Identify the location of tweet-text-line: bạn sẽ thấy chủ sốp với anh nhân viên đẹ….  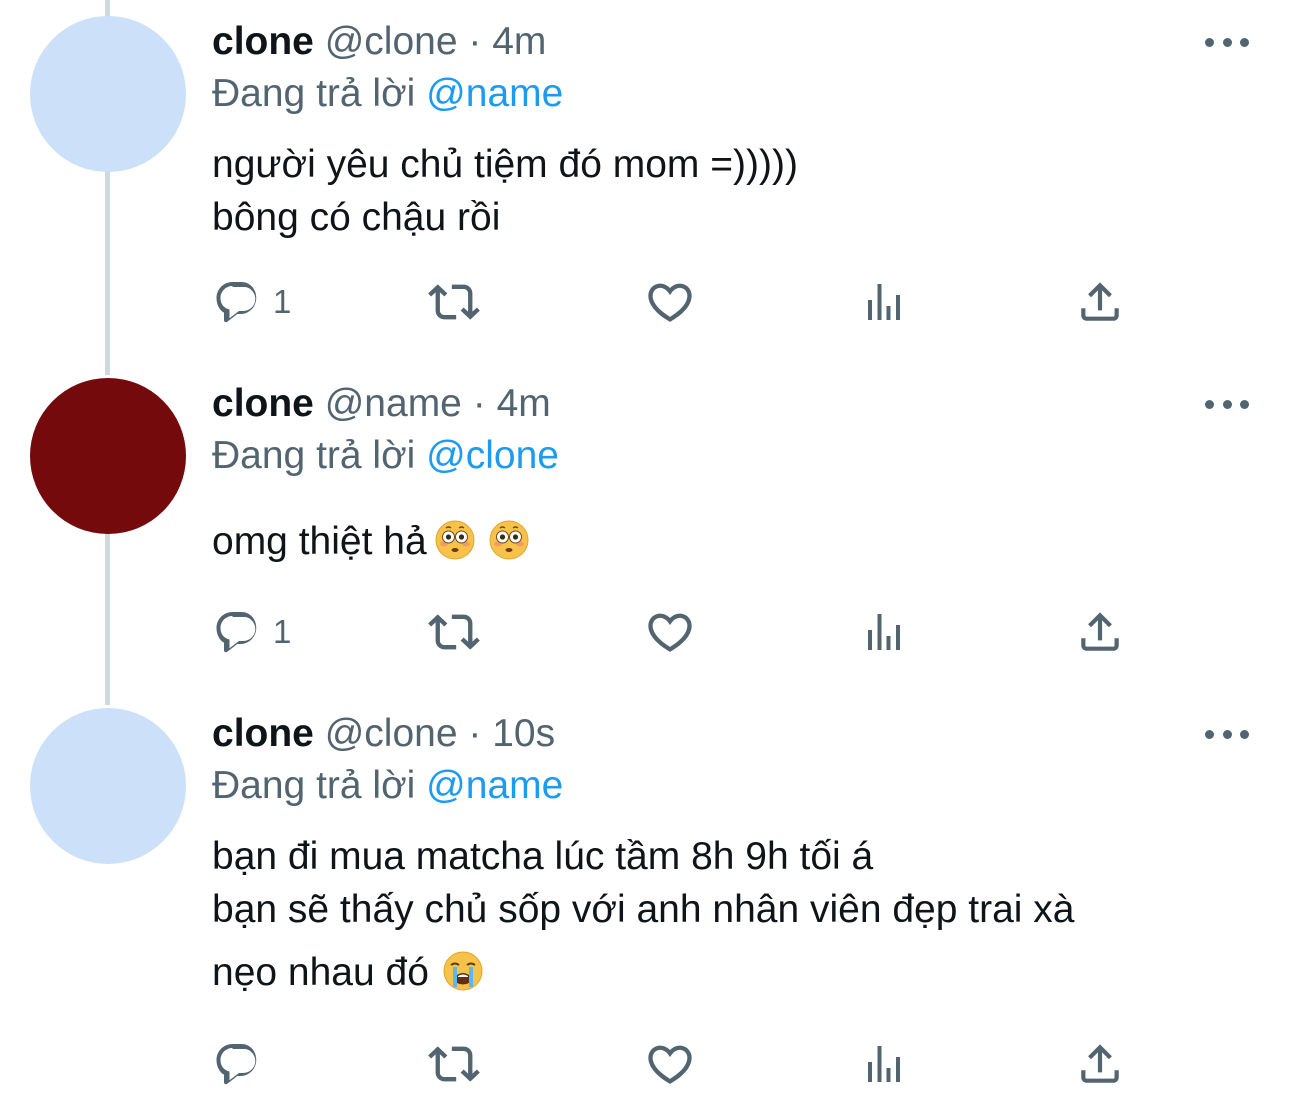
(643, 909).